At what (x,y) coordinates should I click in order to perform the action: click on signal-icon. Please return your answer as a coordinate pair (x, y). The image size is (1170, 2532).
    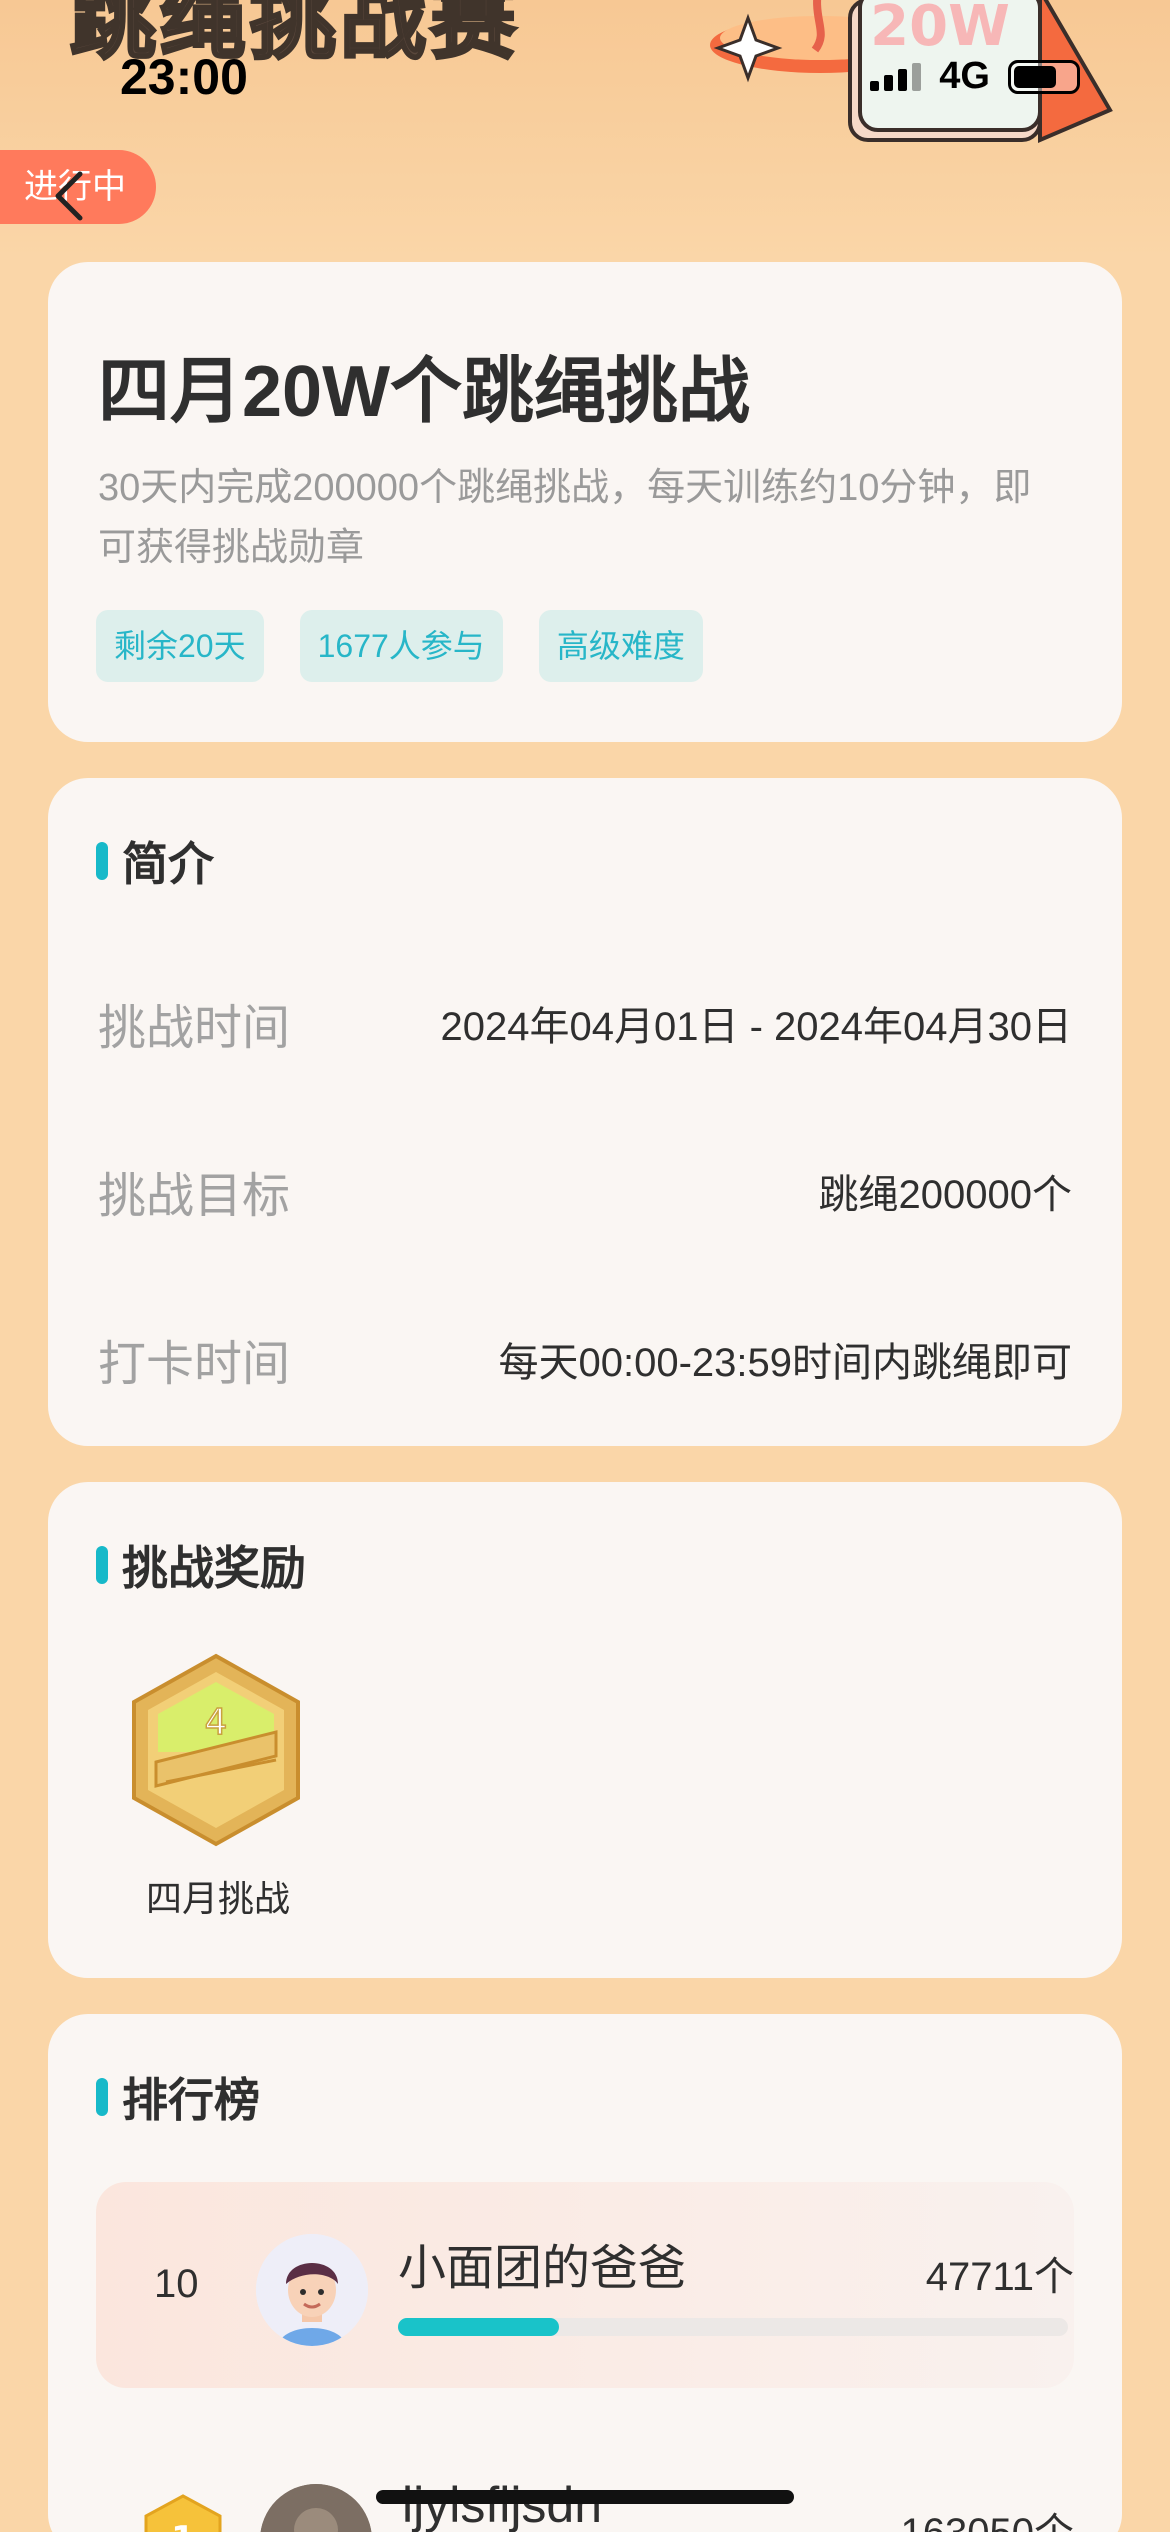
    Looking at the image, I should click on (896, 76).